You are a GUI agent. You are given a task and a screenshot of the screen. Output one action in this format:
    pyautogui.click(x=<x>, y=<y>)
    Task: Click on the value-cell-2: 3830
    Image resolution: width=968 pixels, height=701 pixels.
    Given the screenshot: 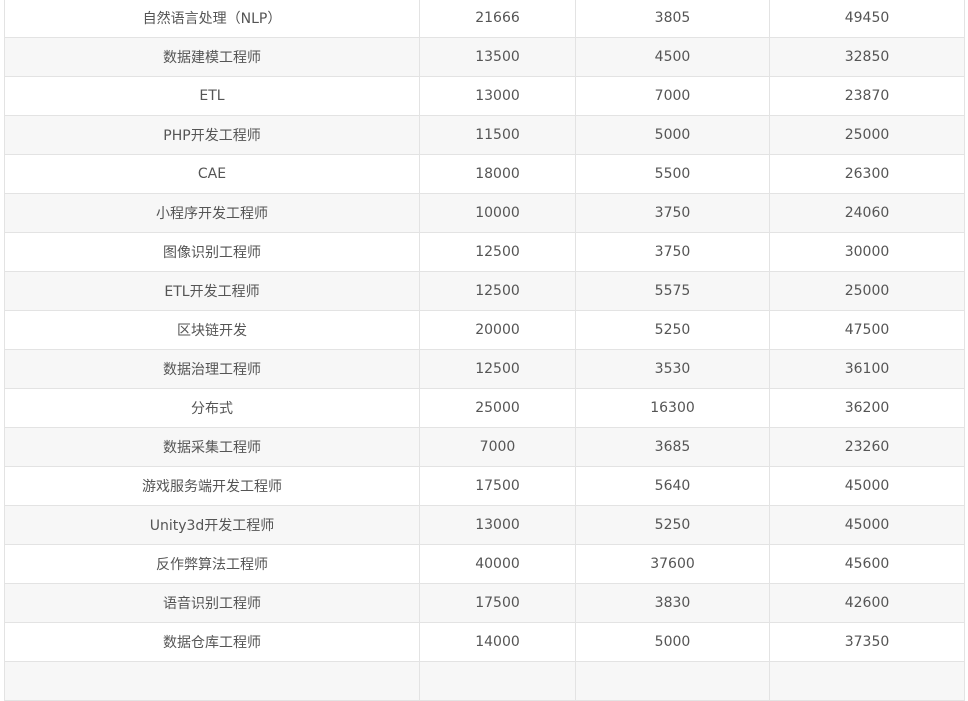 What is the action you would take?
    pyautogui.click(x=672, y=603)
    